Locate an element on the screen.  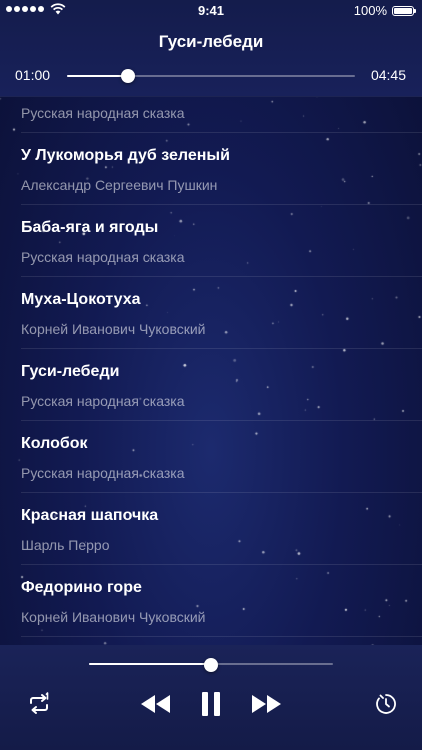
rewind-icon is located at coordinates (155, 704).